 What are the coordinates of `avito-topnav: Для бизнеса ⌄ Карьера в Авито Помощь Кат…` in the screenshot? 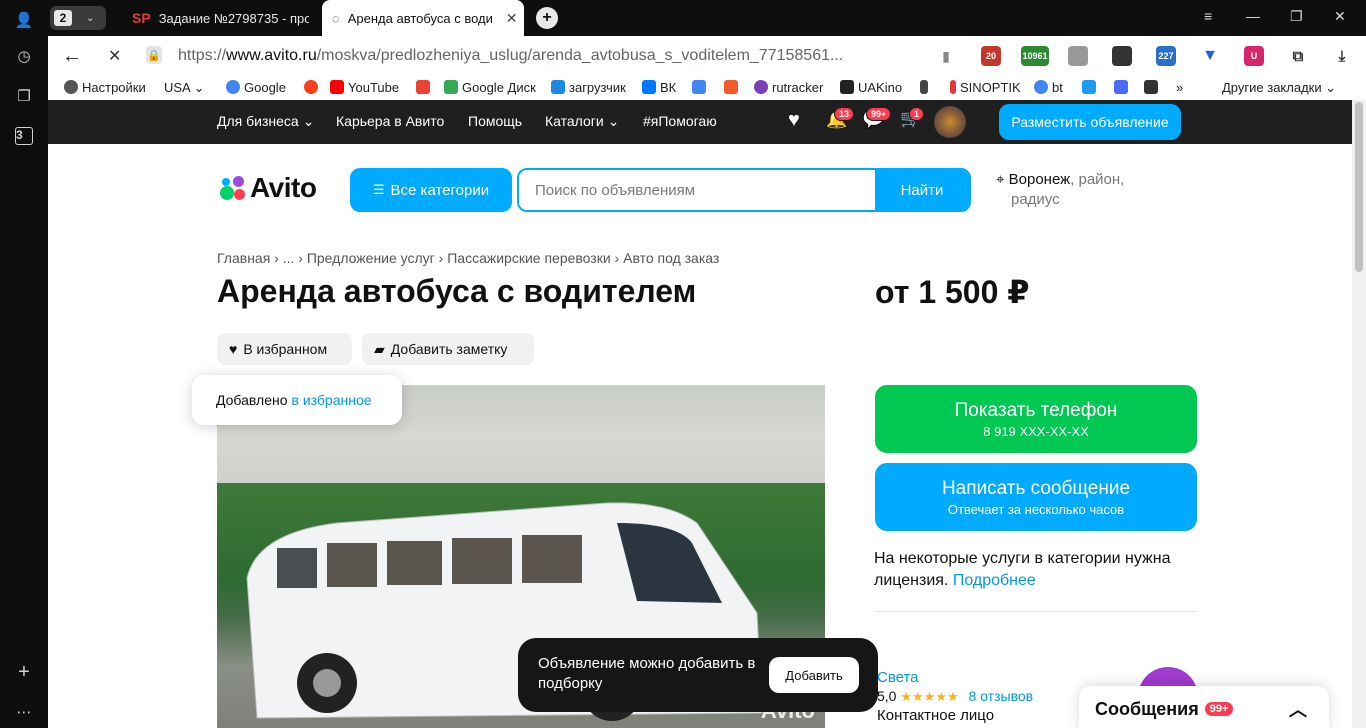 It's located at (700, 122).